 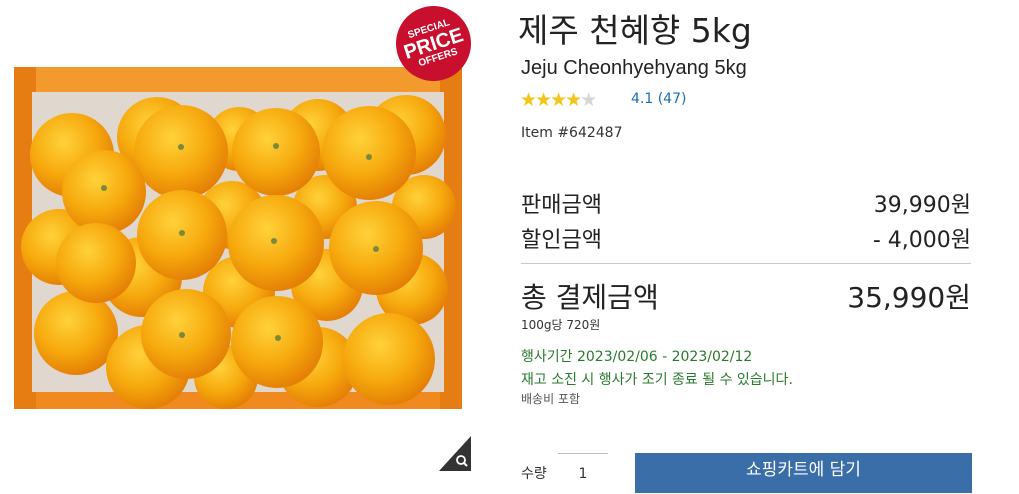 I want to click on quantity-label: 수량, so click(x=534, y=474).